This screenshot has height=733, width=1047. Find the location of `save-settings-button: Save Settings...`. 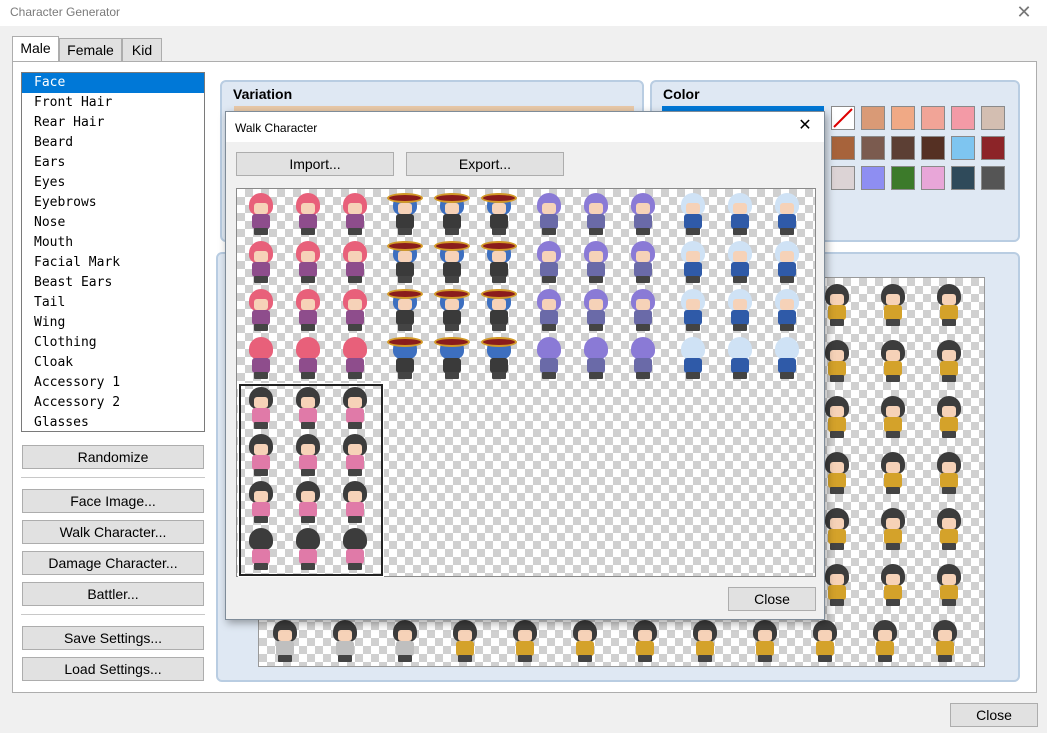

save-settings-button: Save Settings... is located at coordinates (113, 638).